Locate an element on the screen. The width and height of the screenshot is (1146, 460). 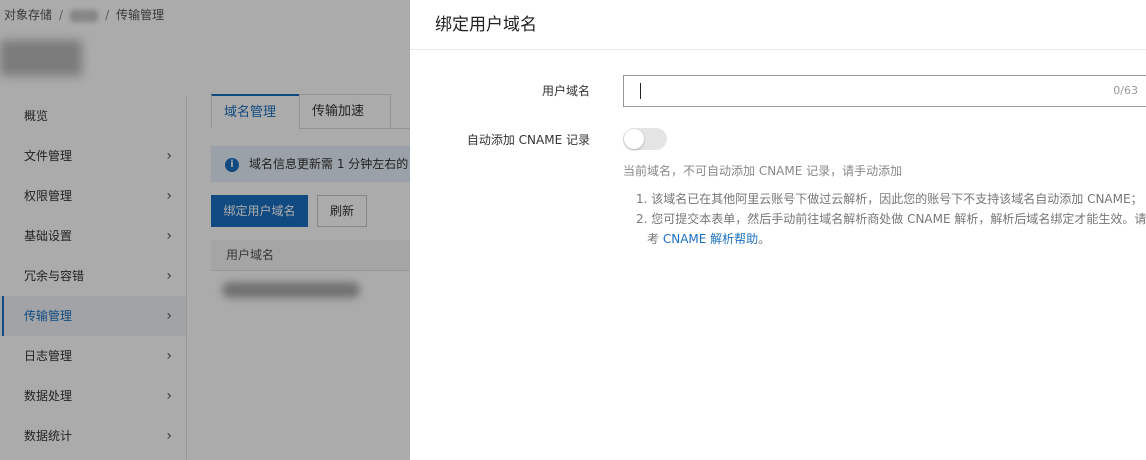
cname-label: 自动添加 CNAME 记录 is located at coordinates (528, 140).